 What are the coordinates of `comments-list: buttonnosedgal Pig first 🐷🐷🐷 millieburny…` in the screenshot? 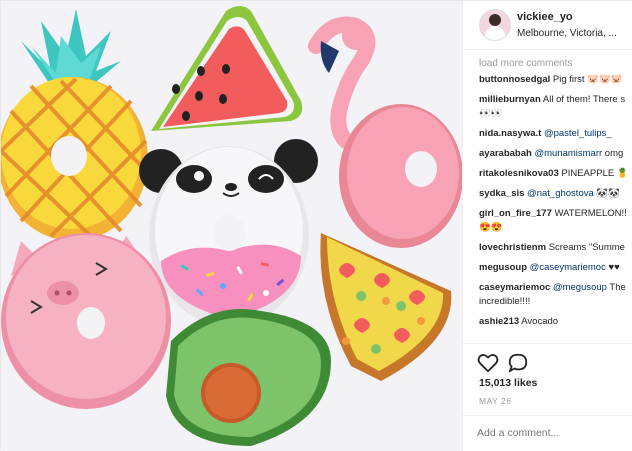 It's located at (554, 204).